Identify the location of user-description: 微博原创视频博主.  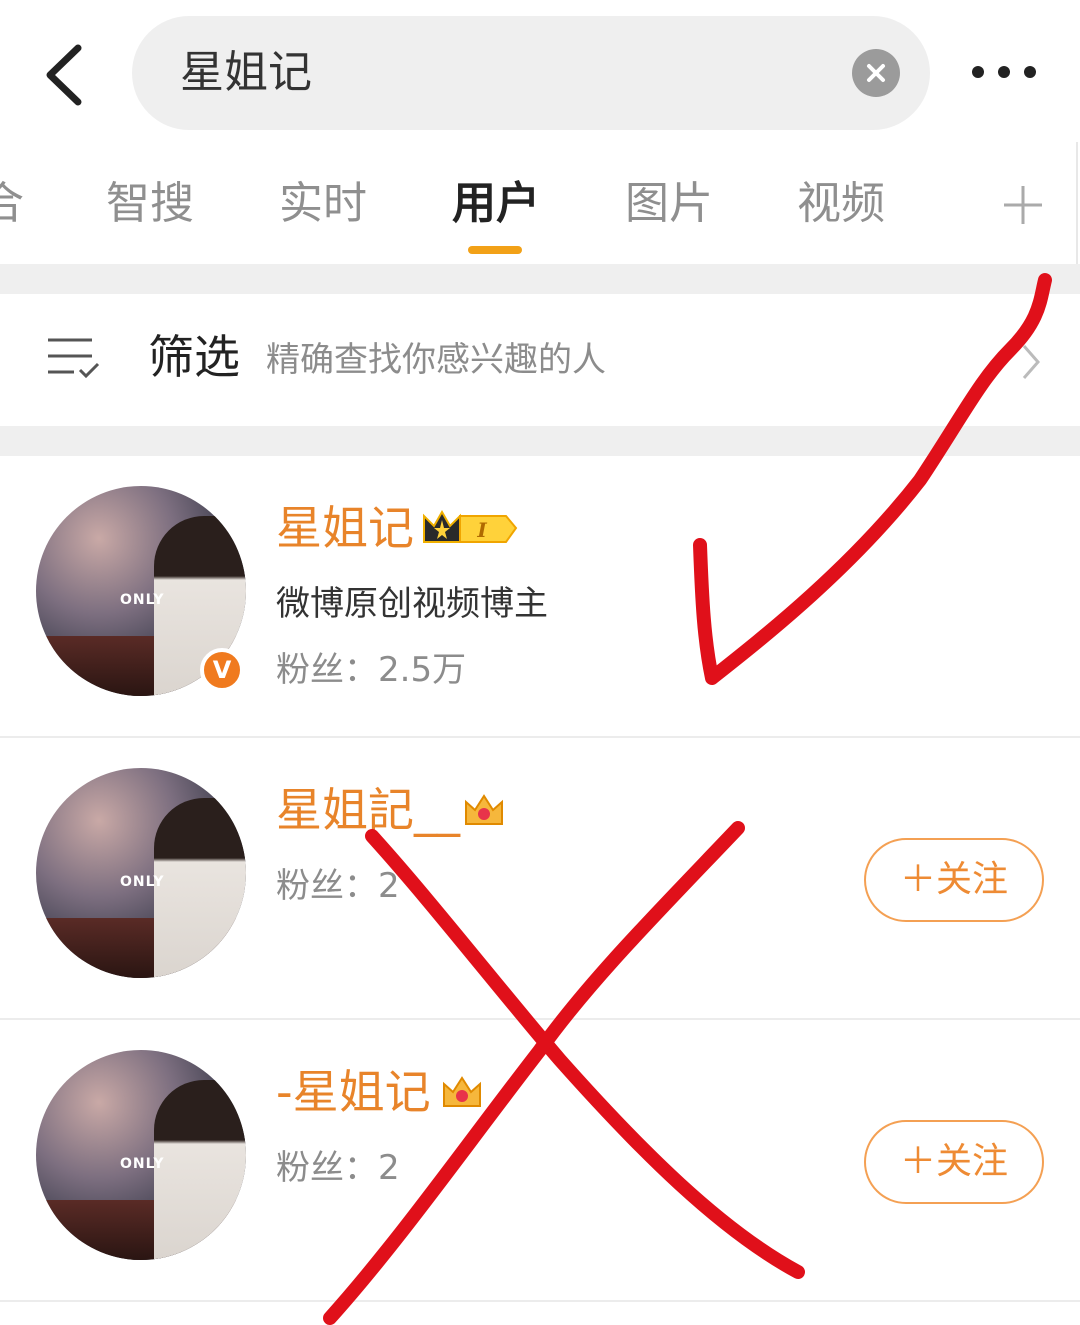
(412, 604).